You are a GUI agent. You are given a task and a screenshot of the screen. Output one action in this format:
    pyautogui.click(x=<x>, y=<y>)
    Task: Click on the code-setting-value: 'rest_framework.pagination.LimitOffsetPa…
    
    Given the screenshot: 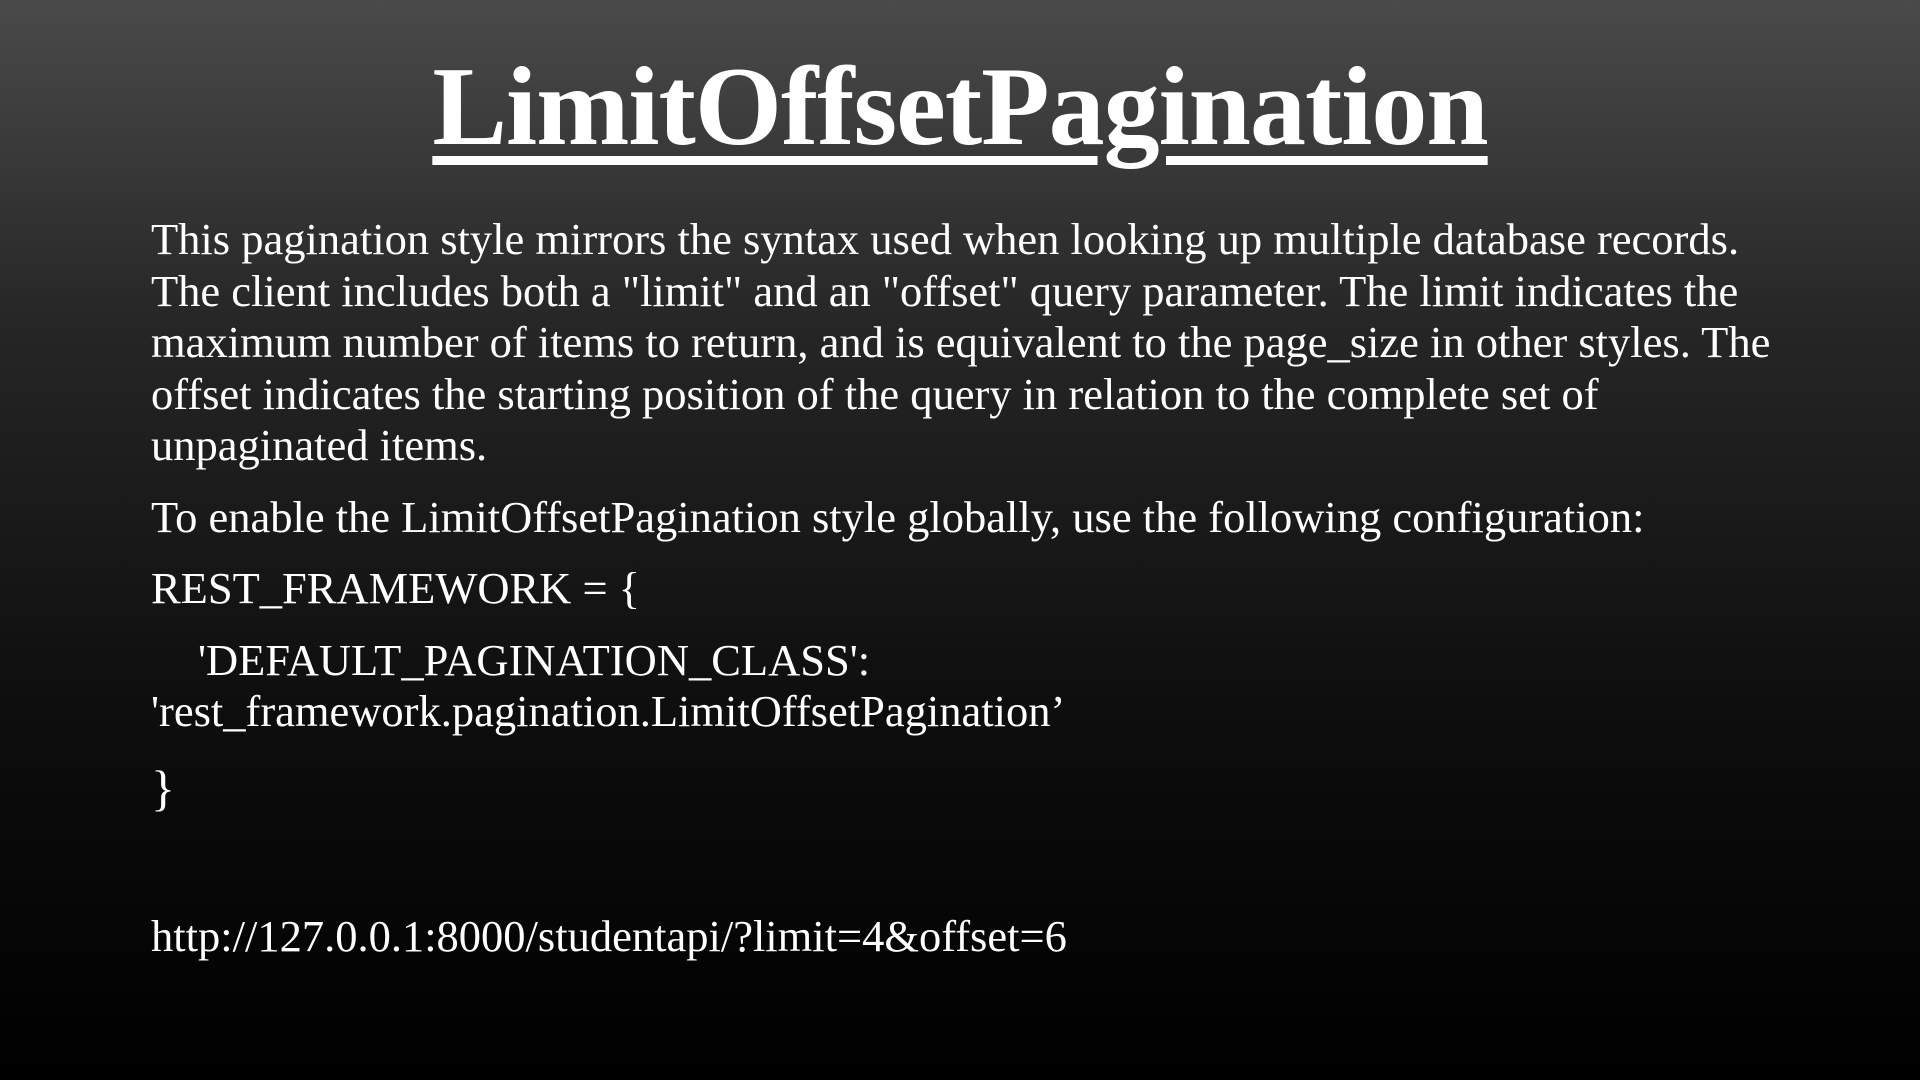 What is the action you would take?
    pyautogui.click(x=608, y=711)
    